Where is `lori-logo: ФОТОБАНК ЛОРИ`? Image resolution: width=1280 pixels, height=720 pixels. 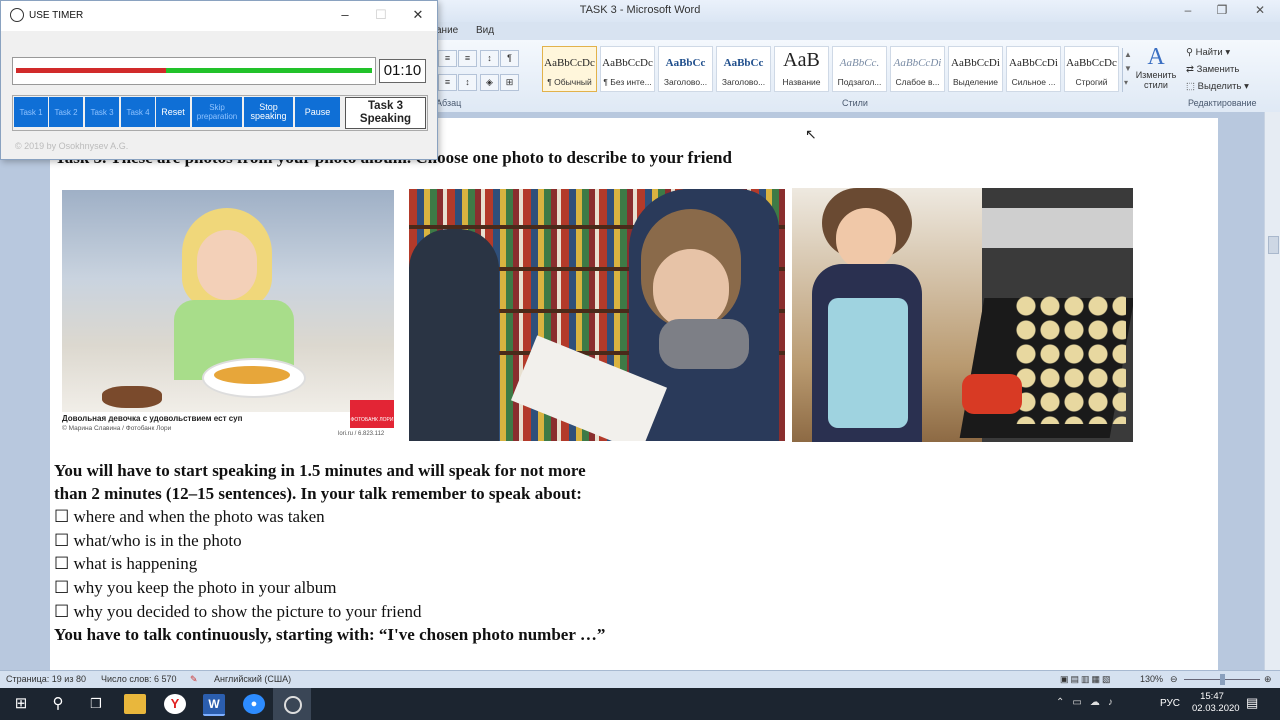 lori-logo: ФОТОБАНК ЛОРИ is located at coordinates (372, 414).